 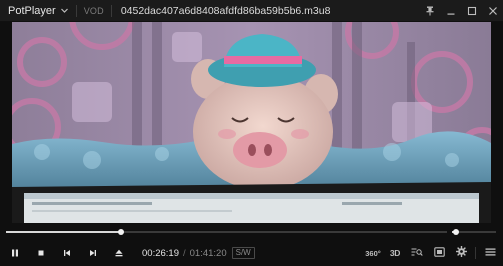 I want to click on close-icon, so click(x=493, y=11).